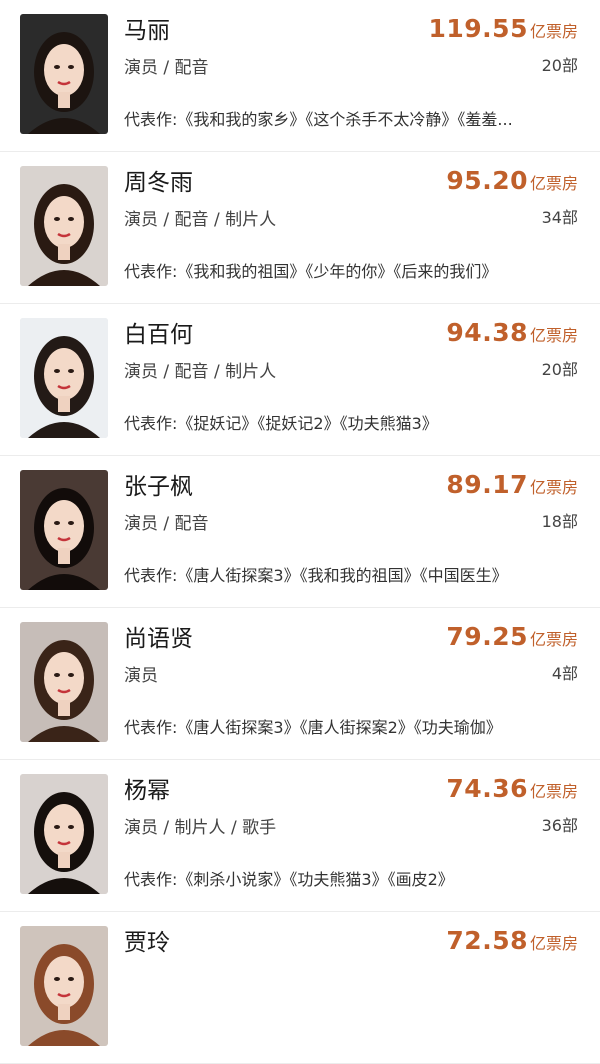  What do you see at coordinates (559, 217) in the screenshot?
I see `film-count: 34部` at bounding box center [559, 217].